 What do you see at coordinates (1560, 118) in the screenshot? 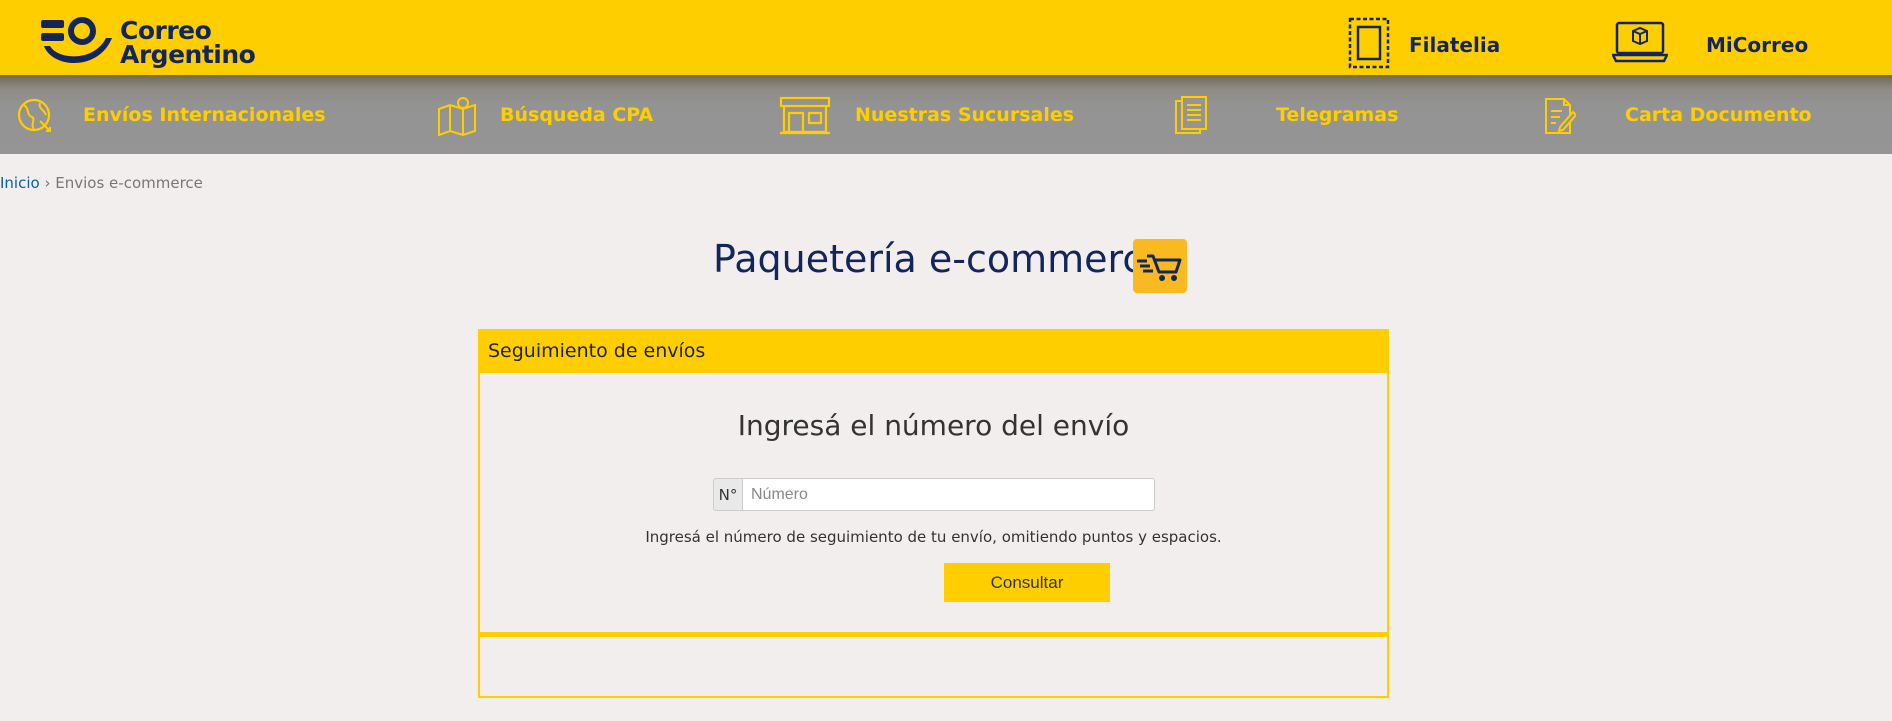
I see `document-edit-icon` at bounding box center [1560, 118].